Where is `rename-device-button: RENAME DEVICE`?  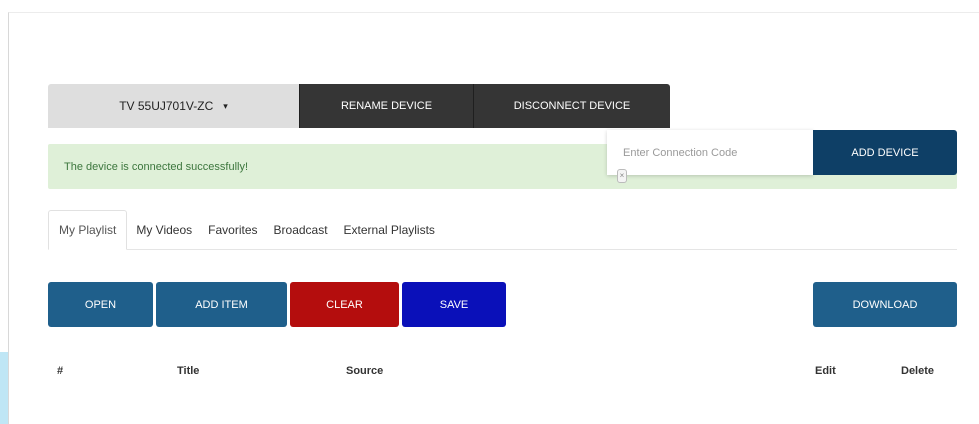
rename-device-button: RENAME DEVICE is located at coordinates (386, 106).